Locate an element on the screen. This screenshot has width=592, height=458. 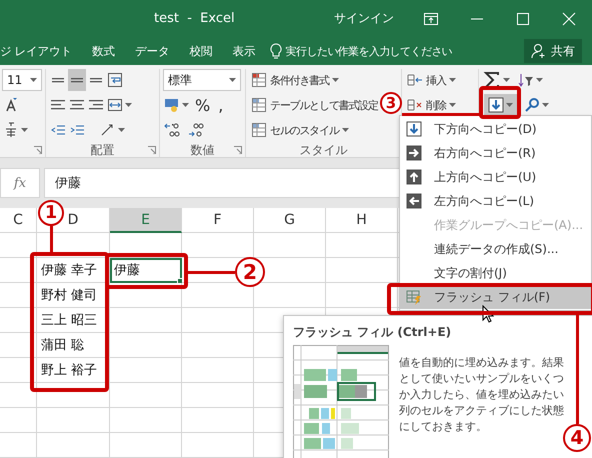
percent-button: % is located at coordinates (203, 105).